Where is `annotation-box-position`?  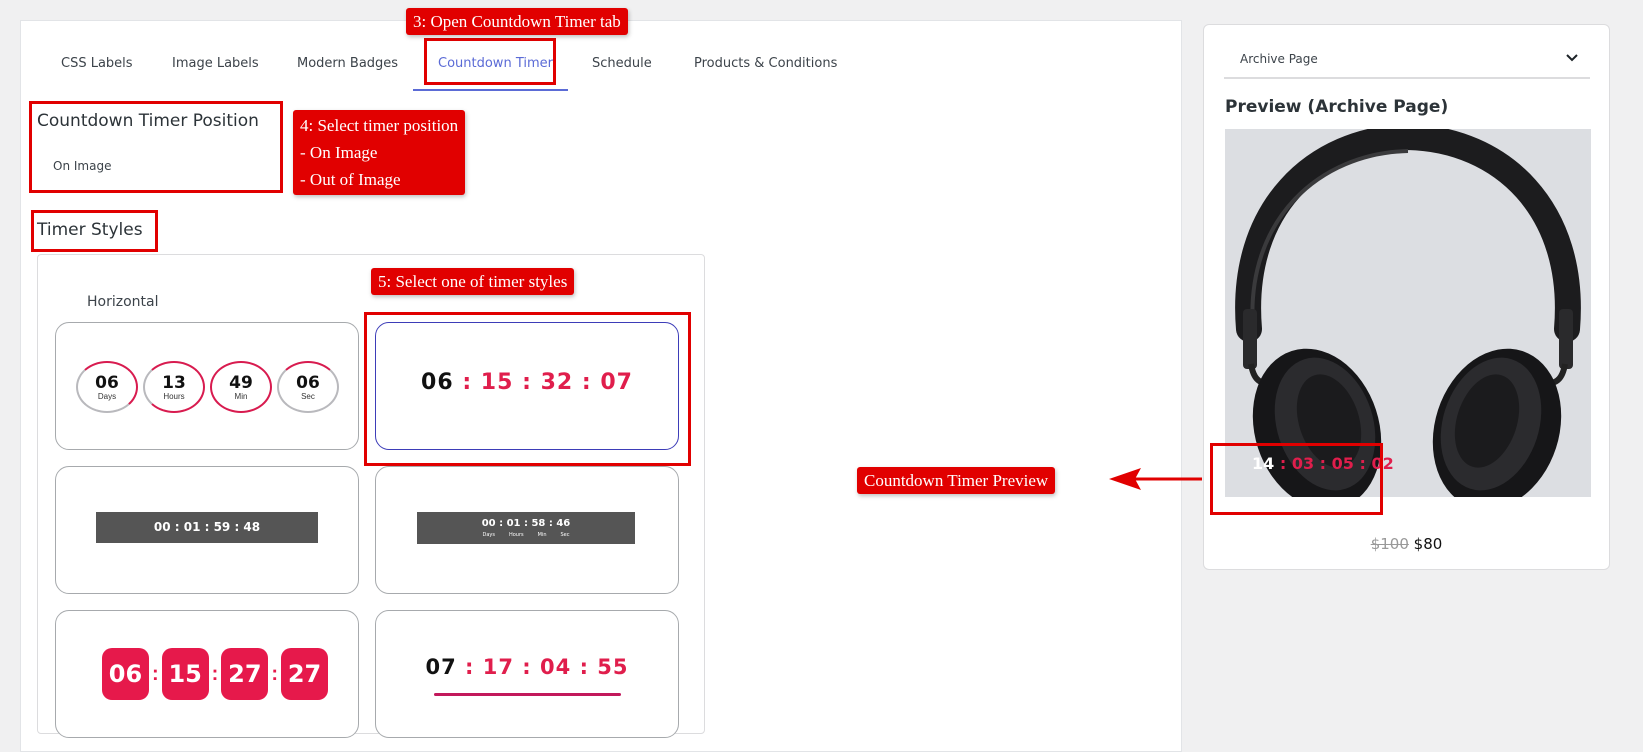 annotation-box-position is located at coordinates (156, 147).